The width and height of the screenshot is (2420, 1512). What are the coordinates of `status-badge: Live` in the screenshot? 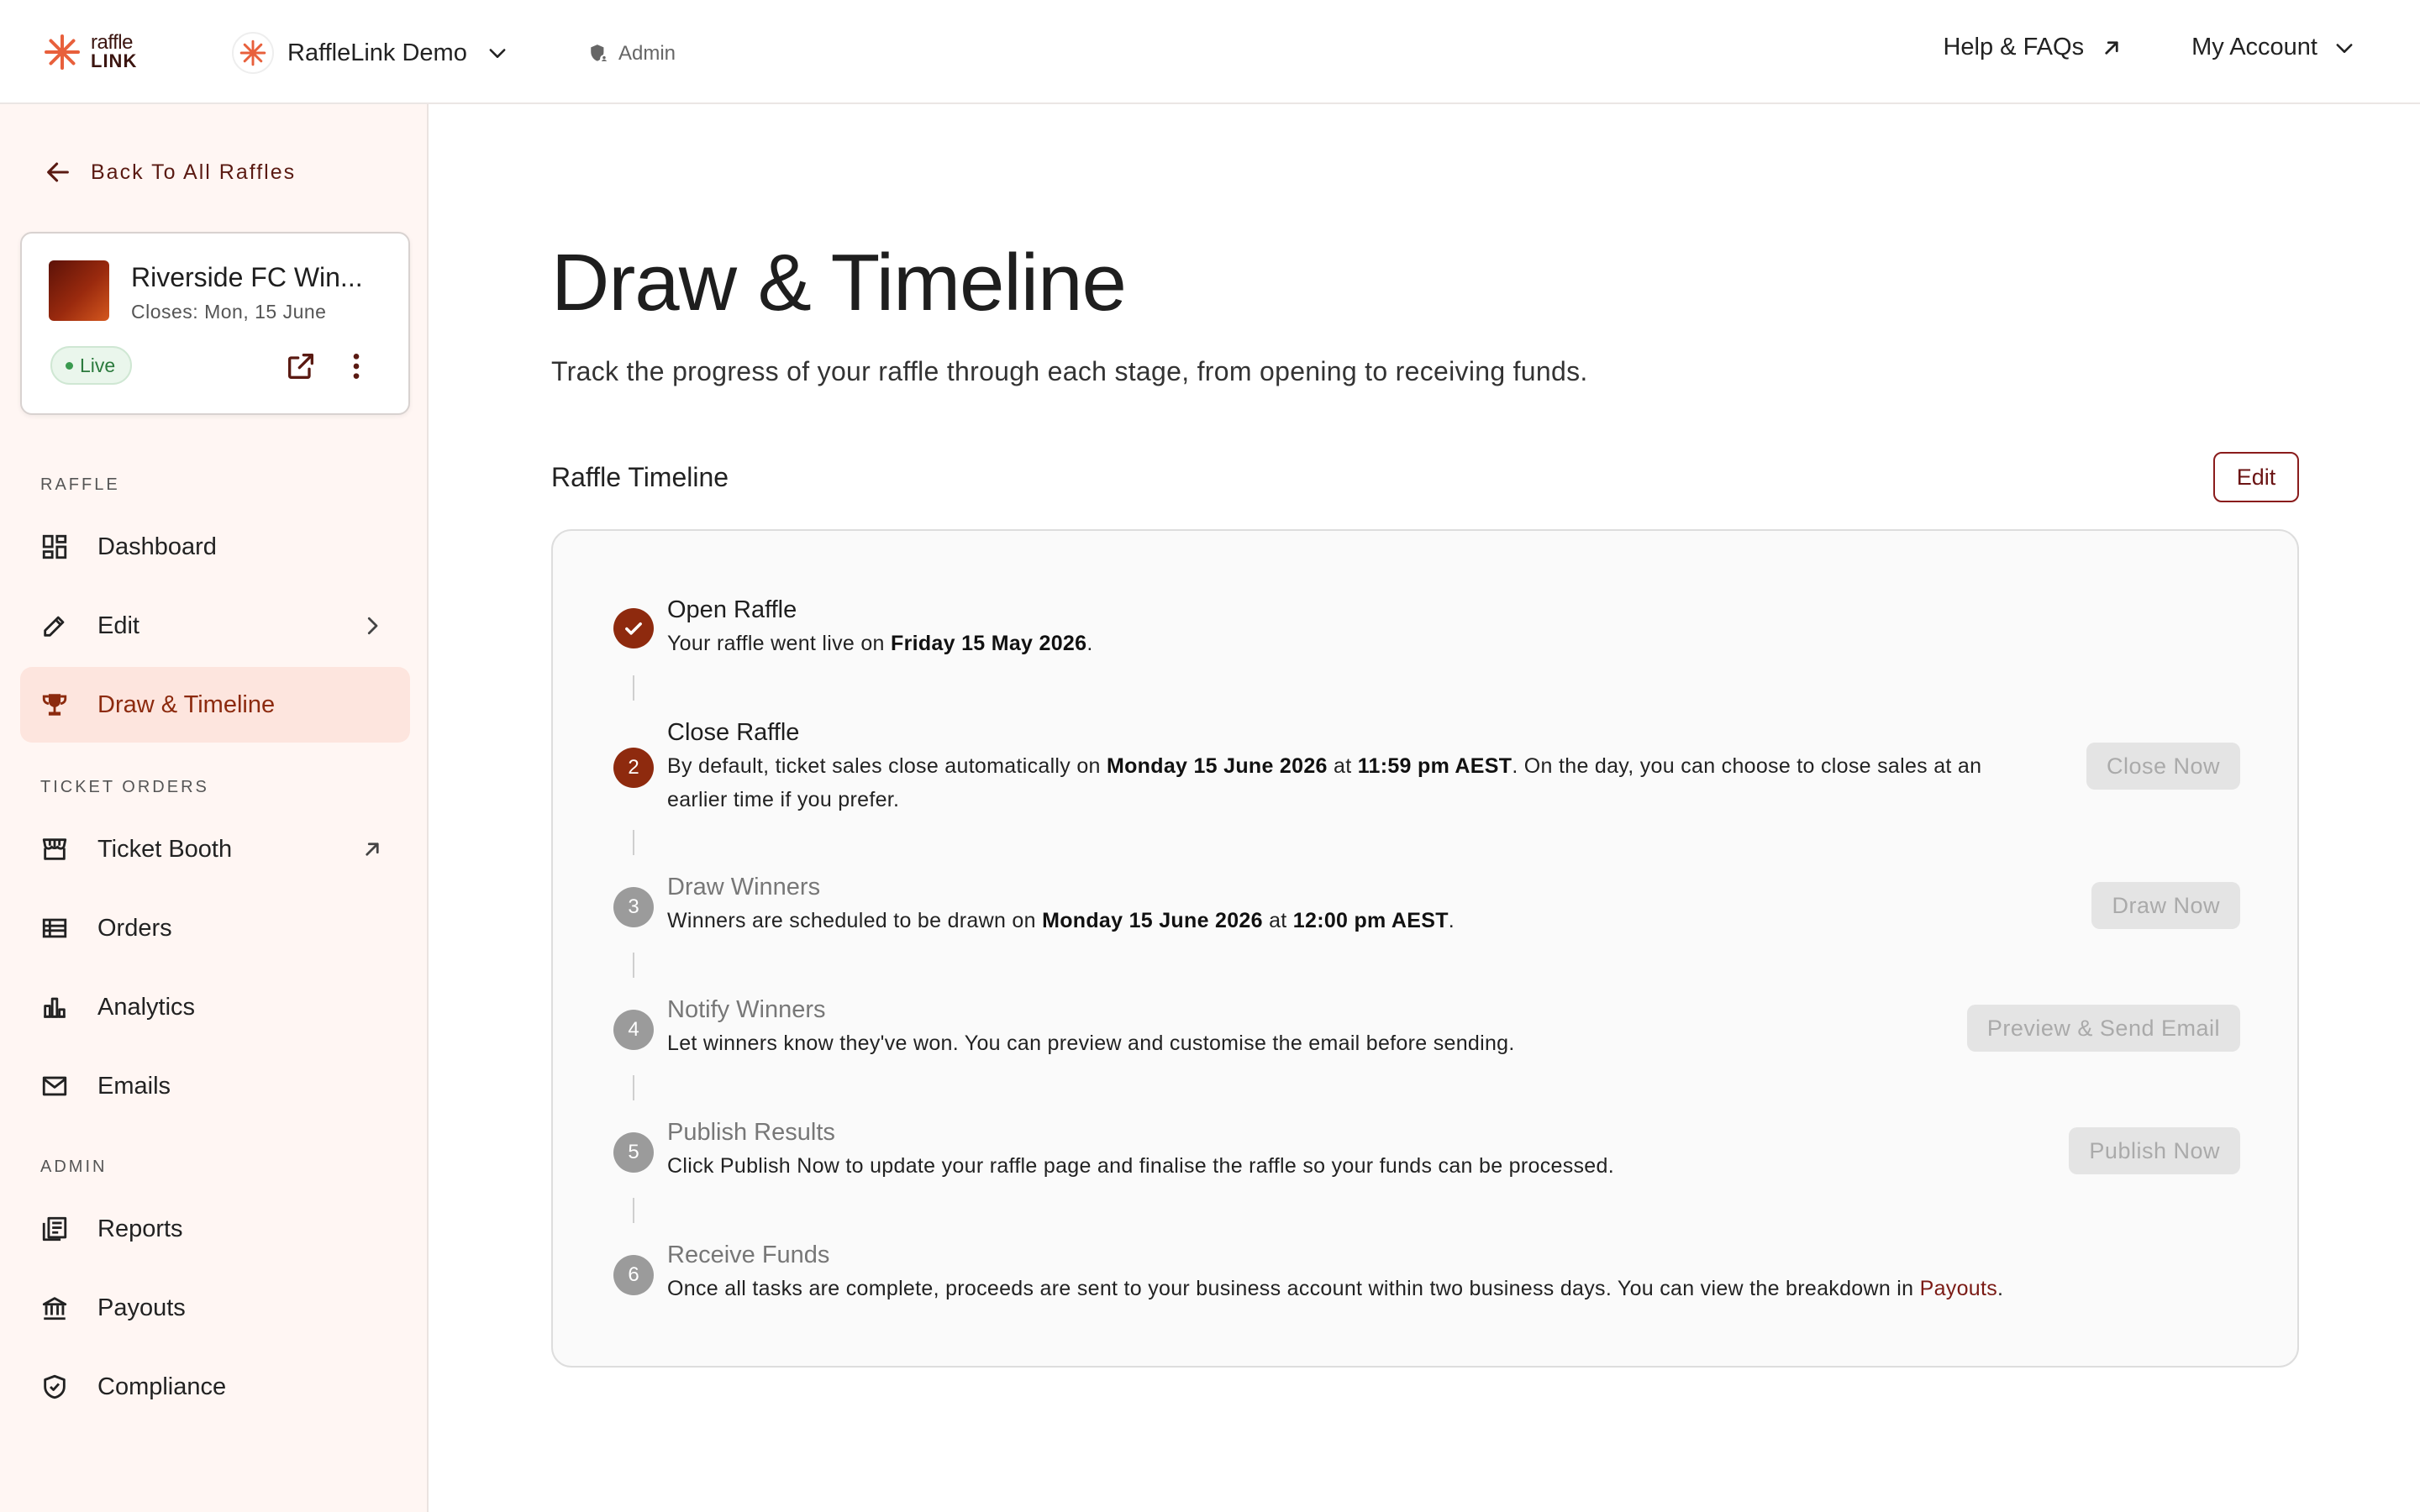 It's located at (92, 365).